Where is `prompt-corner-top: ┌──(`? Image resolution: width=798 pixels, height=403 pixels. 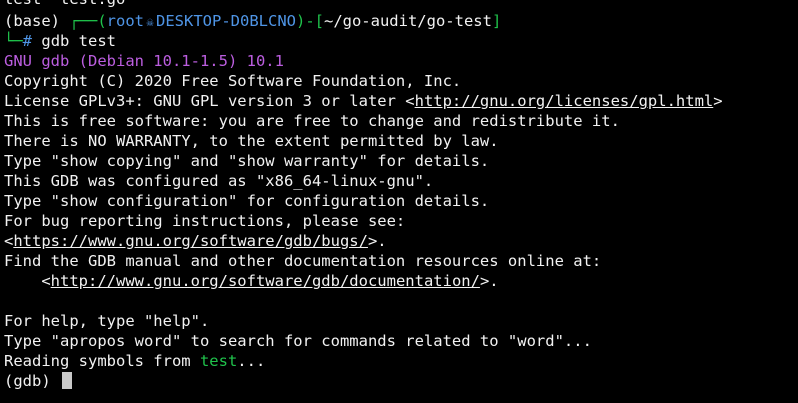 prompt-corner-top: ┌──( is located at coordinates (88, 21).